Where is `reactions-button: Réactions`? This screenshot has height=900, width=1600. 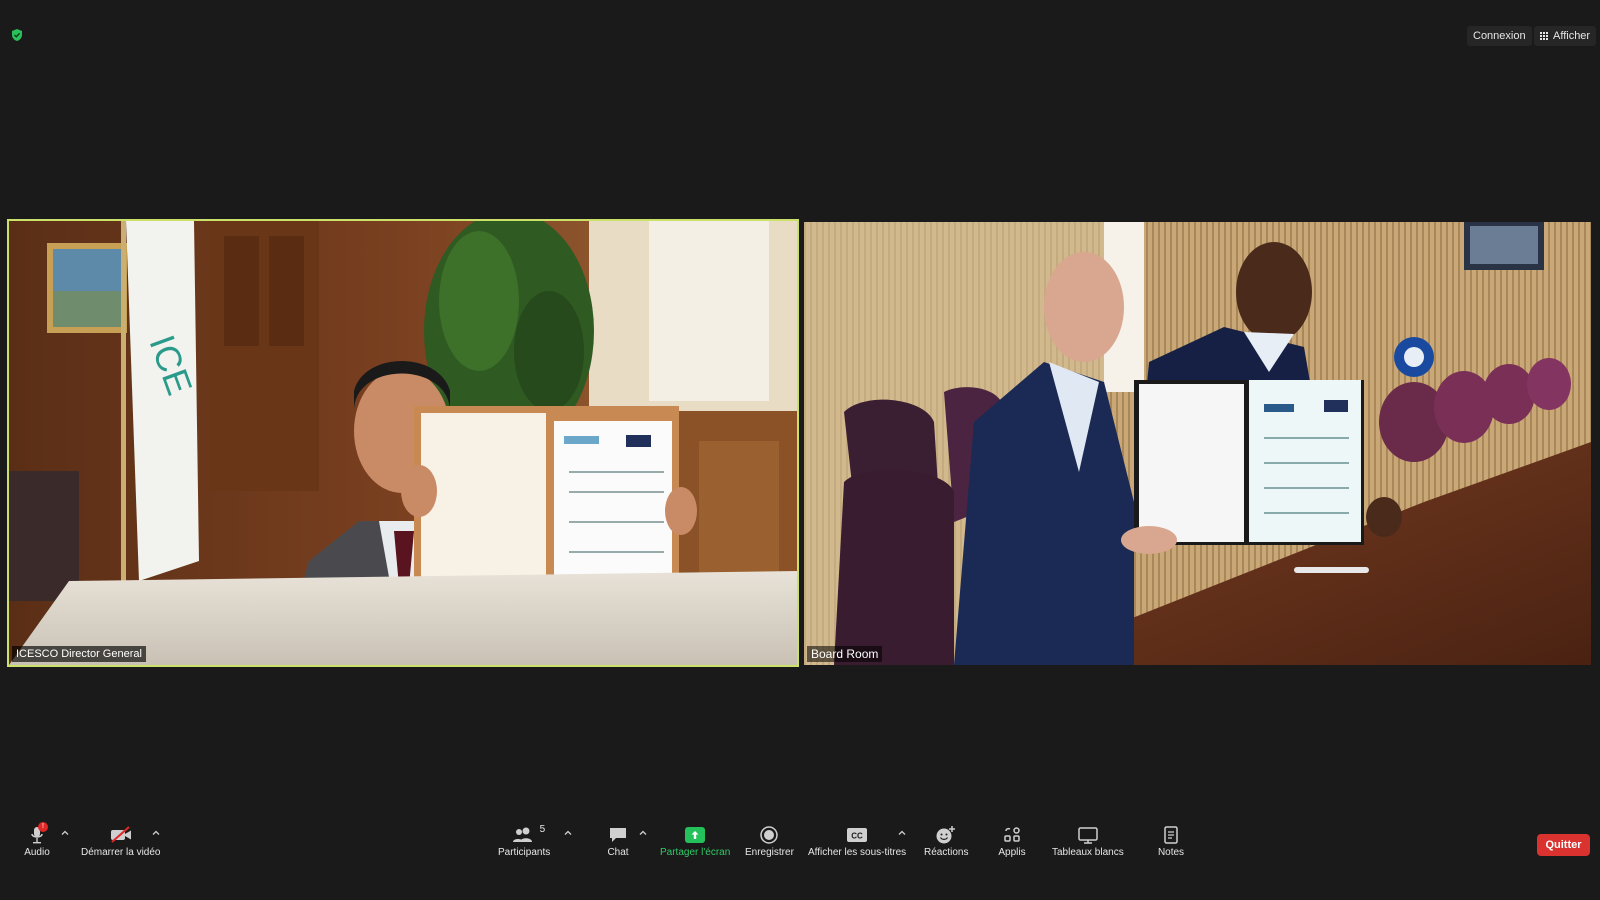 reactions-button: Réactions is located at coordinates (946, 841).